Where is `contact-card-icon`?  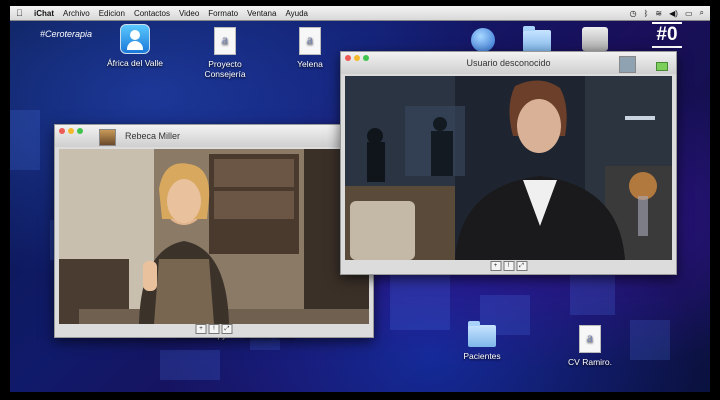 contact-card-icon is located at coordinates (135, 39).